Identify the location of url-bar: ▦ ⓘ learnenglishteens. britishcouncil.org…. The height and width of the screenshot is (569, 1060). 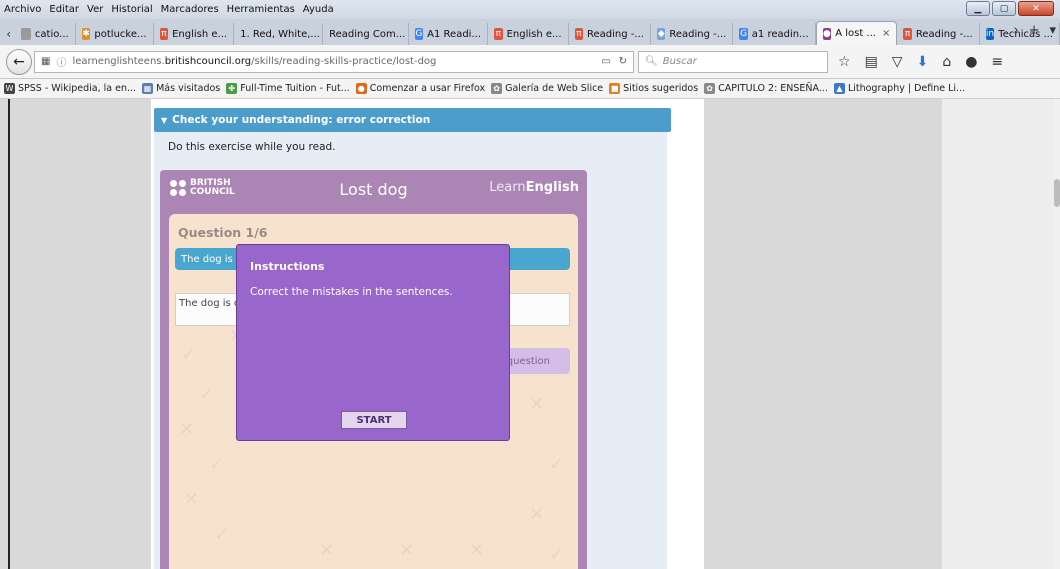
(334, 61).